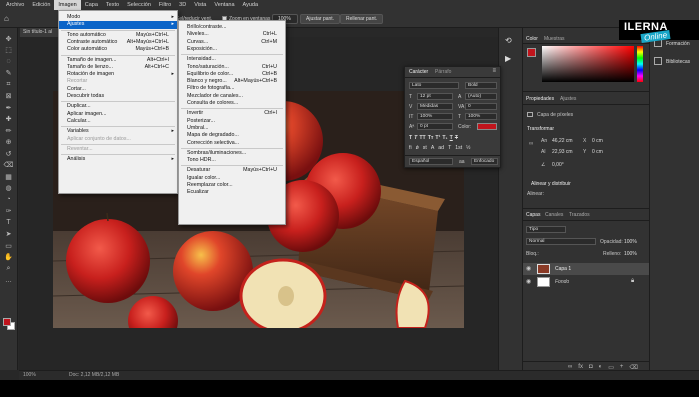 The height and width of the screenshot is (397, 699). What do you see at coordinates (410, 138) in the screenshot?
I see `faux-bold-button: T` at bounding box center [410, 138].